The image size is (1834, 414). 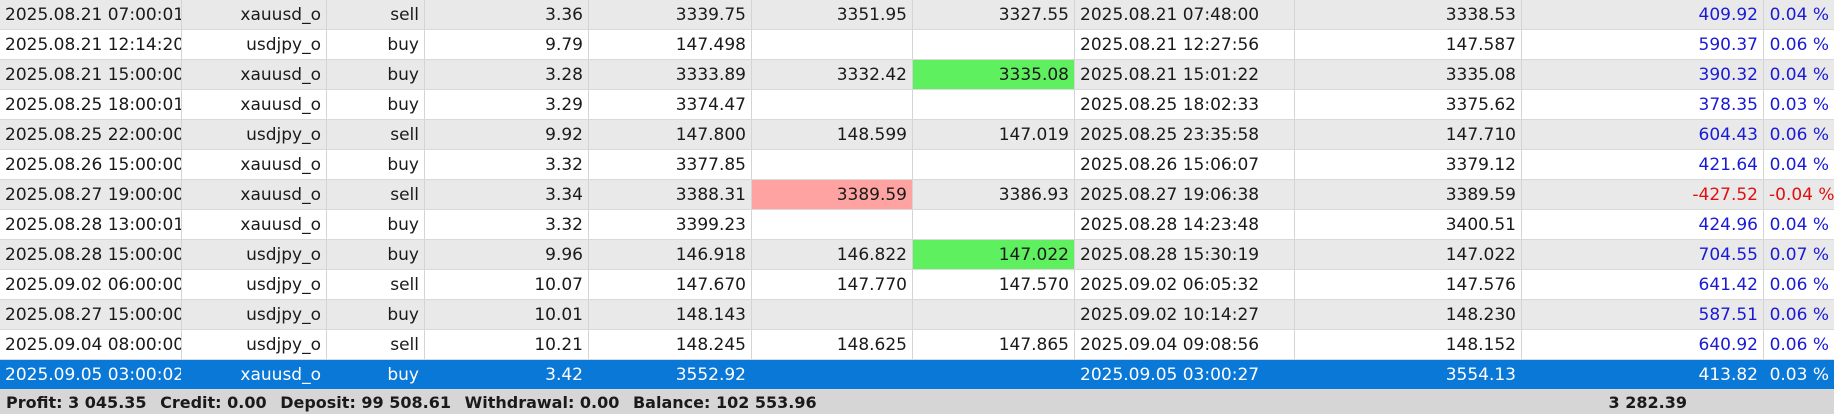 What do you see at coordinates (1185, 44) in the screenshot?
I see `close-time-cell: 2025.08.21 12:27:56` at bounding box center [1185, 44].